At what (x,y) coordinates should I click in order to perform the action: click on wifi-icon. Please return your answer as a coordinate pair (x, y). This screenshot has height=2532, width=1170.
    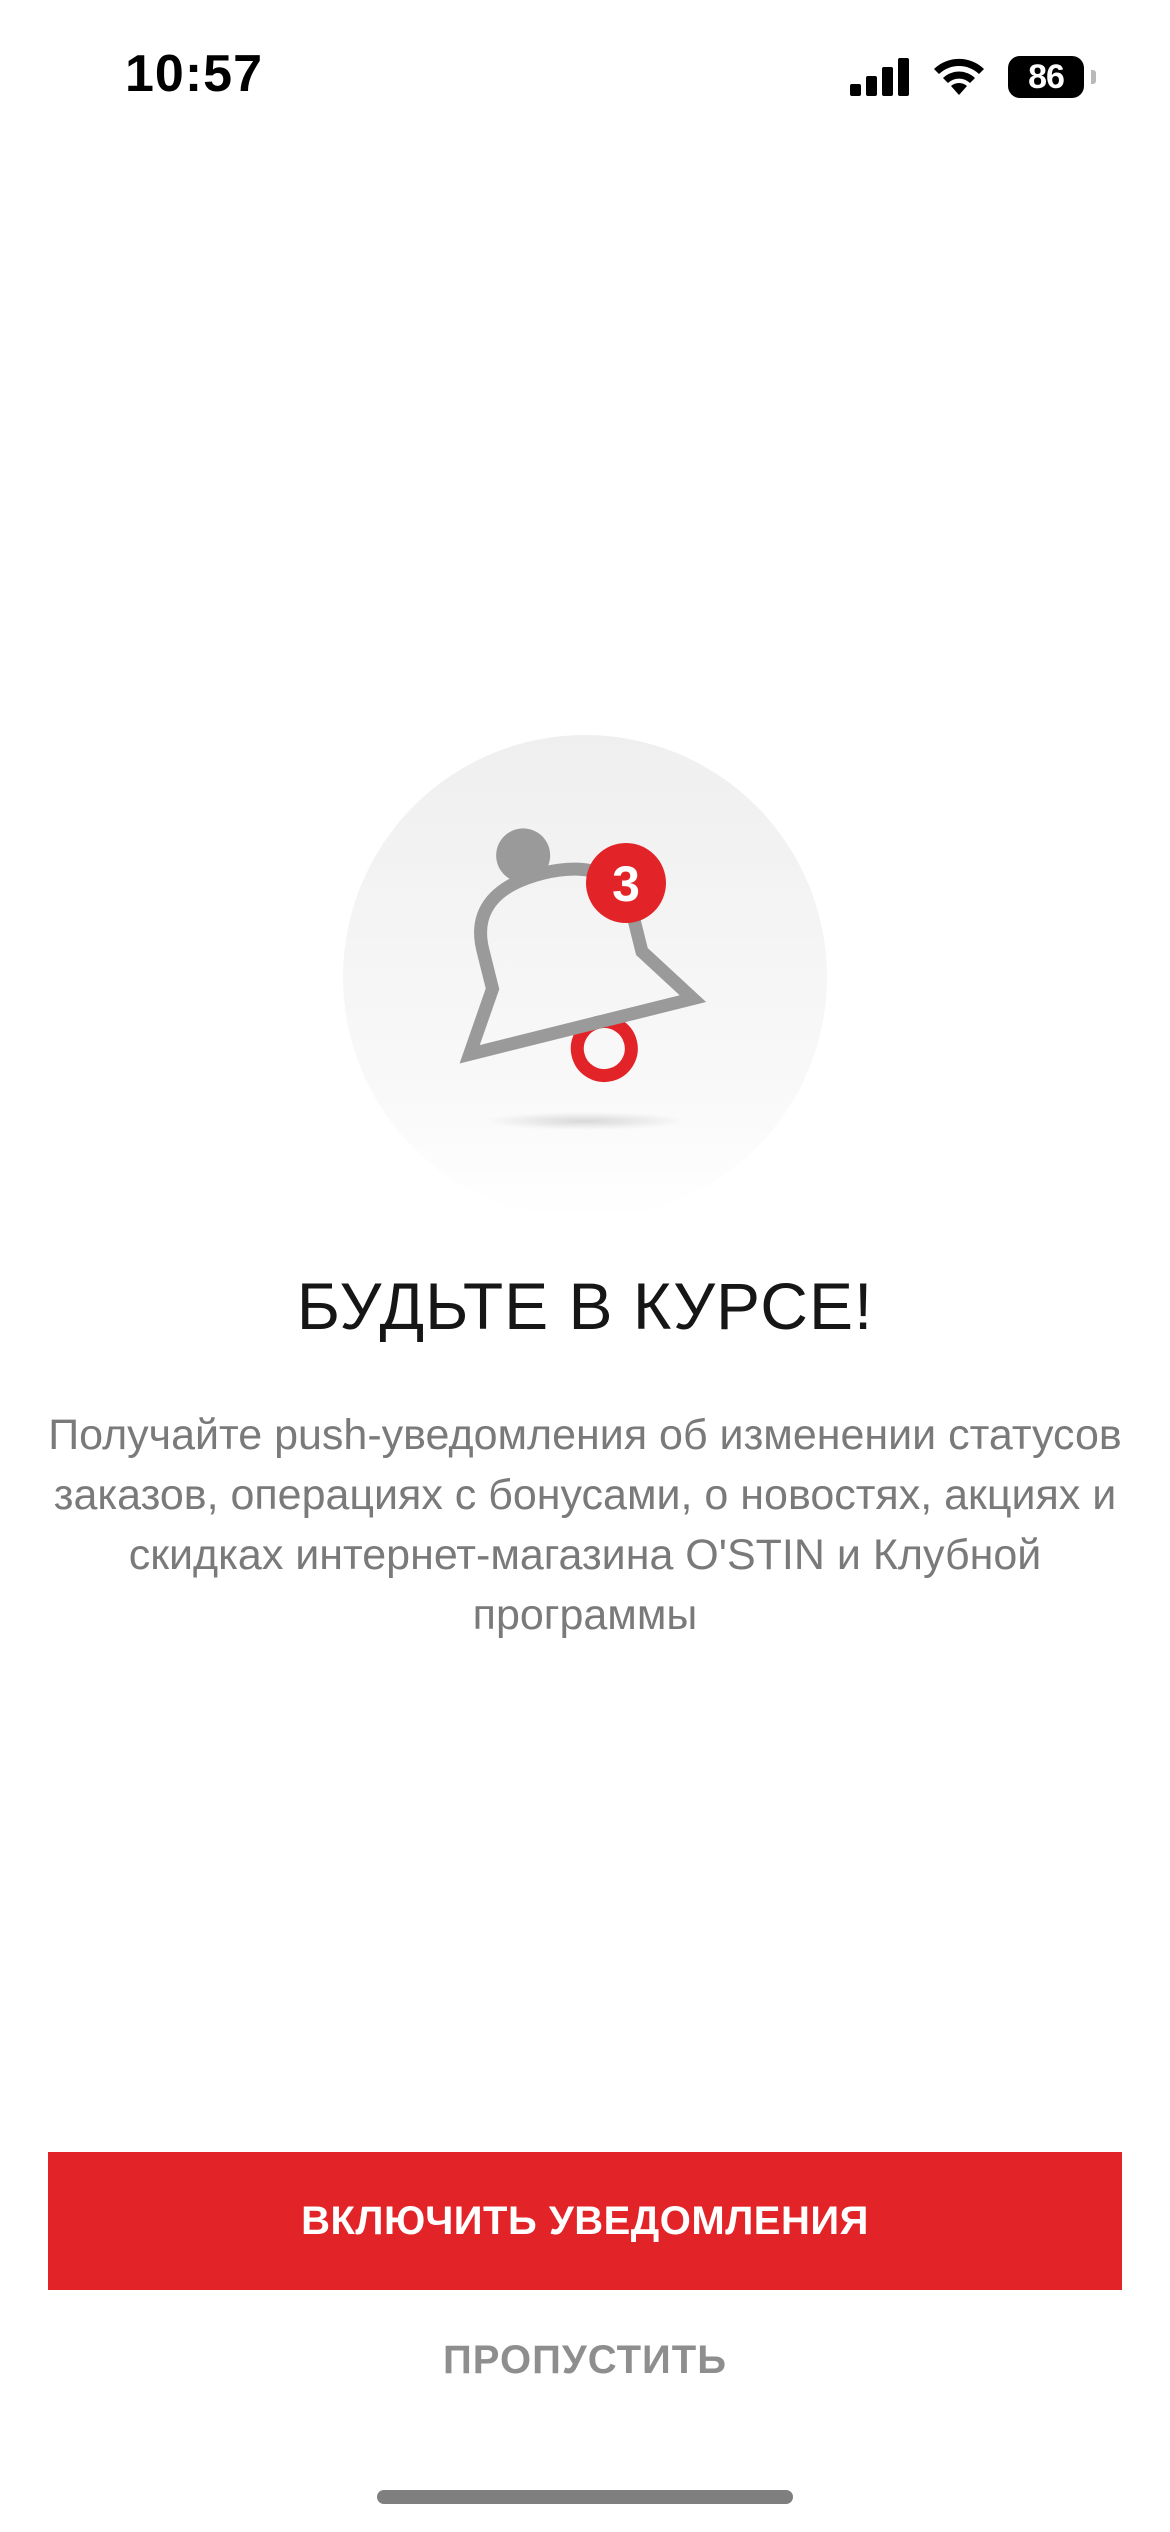
    Looking at the image, I should click on (959, 76).